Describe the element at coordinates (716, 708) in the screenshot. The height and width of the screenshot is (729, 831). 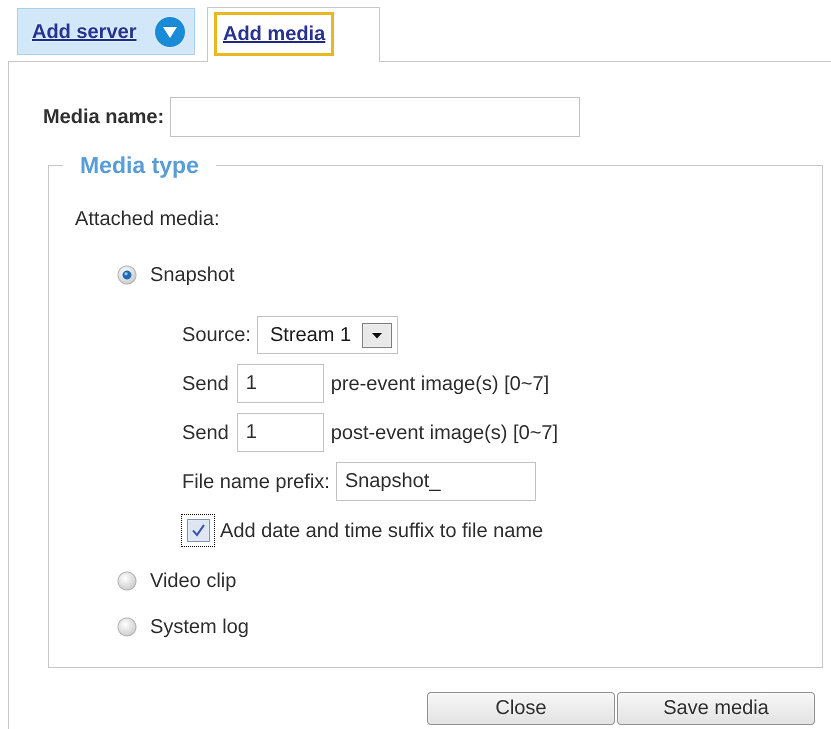
I see `save-button: Save media` at that location.